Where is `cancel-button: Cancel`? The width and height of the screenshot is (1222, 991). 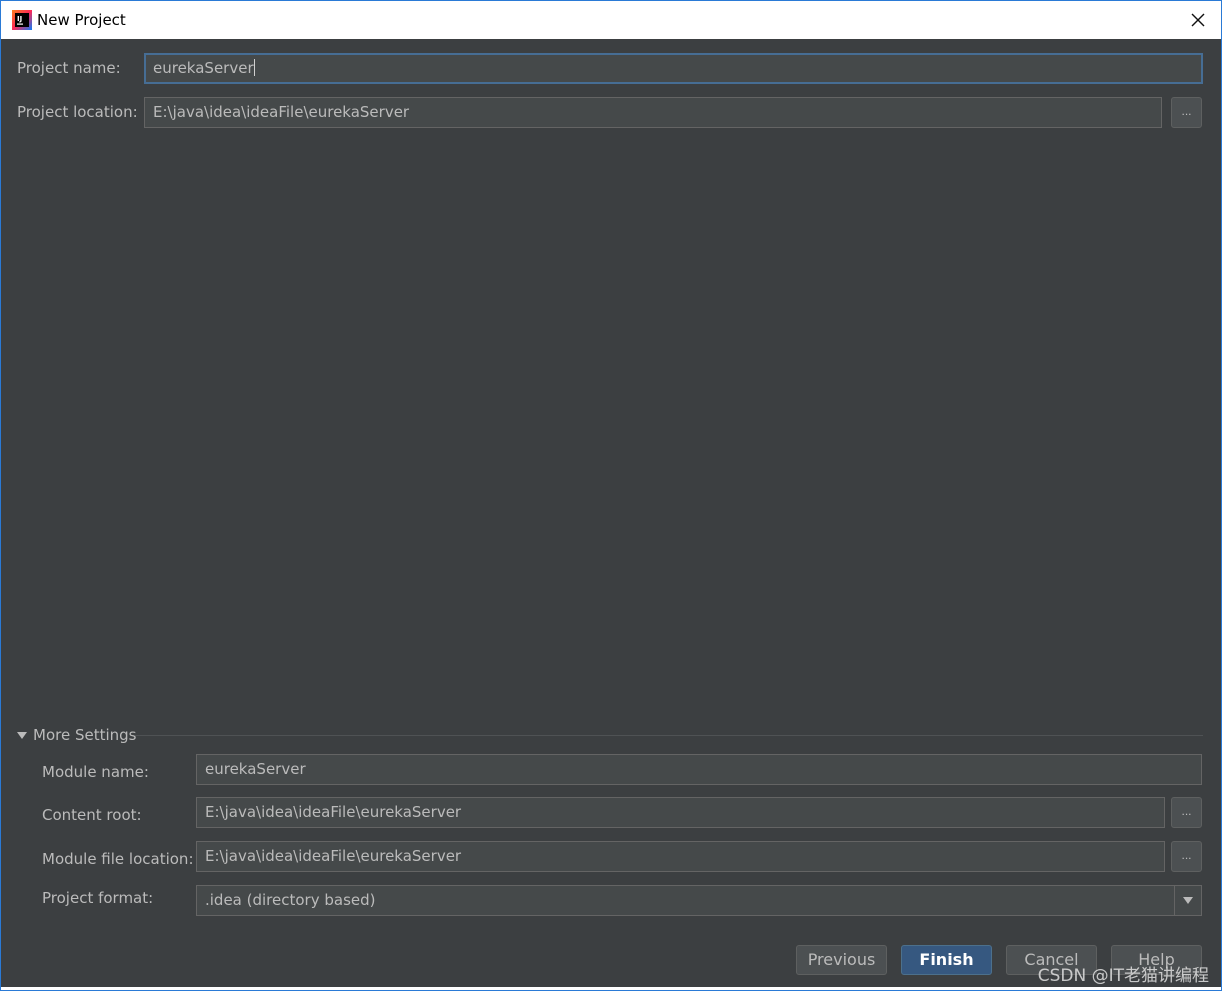
cancel-button: Cancel is located at coordinates (1051, 960).